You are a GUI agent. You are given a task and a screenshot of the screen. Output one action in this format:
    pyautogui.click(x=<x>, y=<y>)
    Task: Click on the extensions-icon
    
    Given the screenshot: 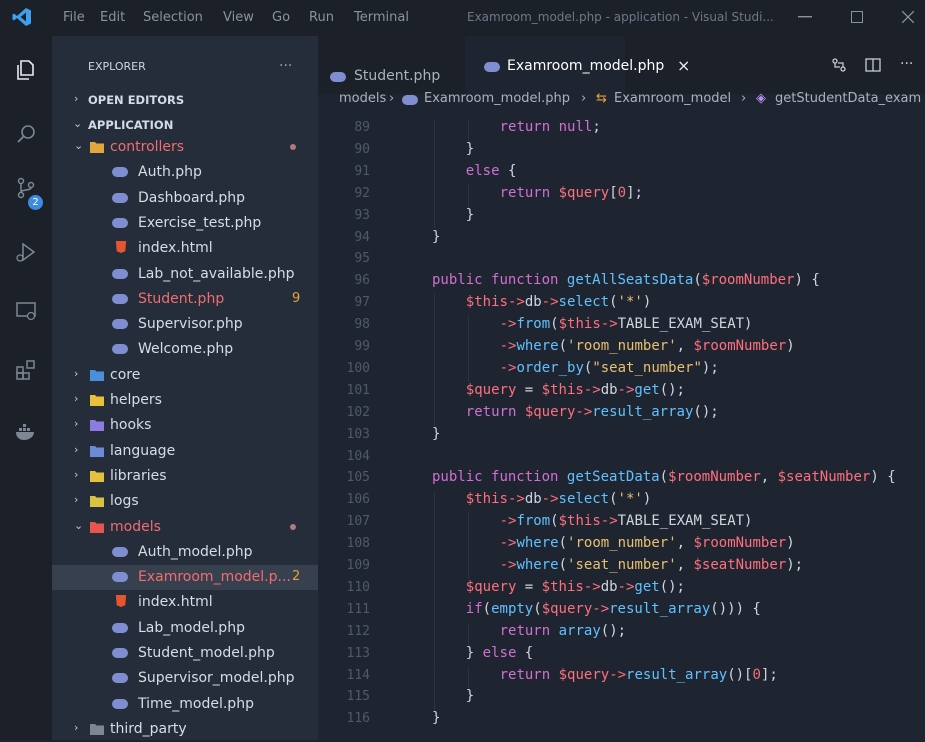 What is the action you would take?
    pyautogui.click(x=26, y=370)
    